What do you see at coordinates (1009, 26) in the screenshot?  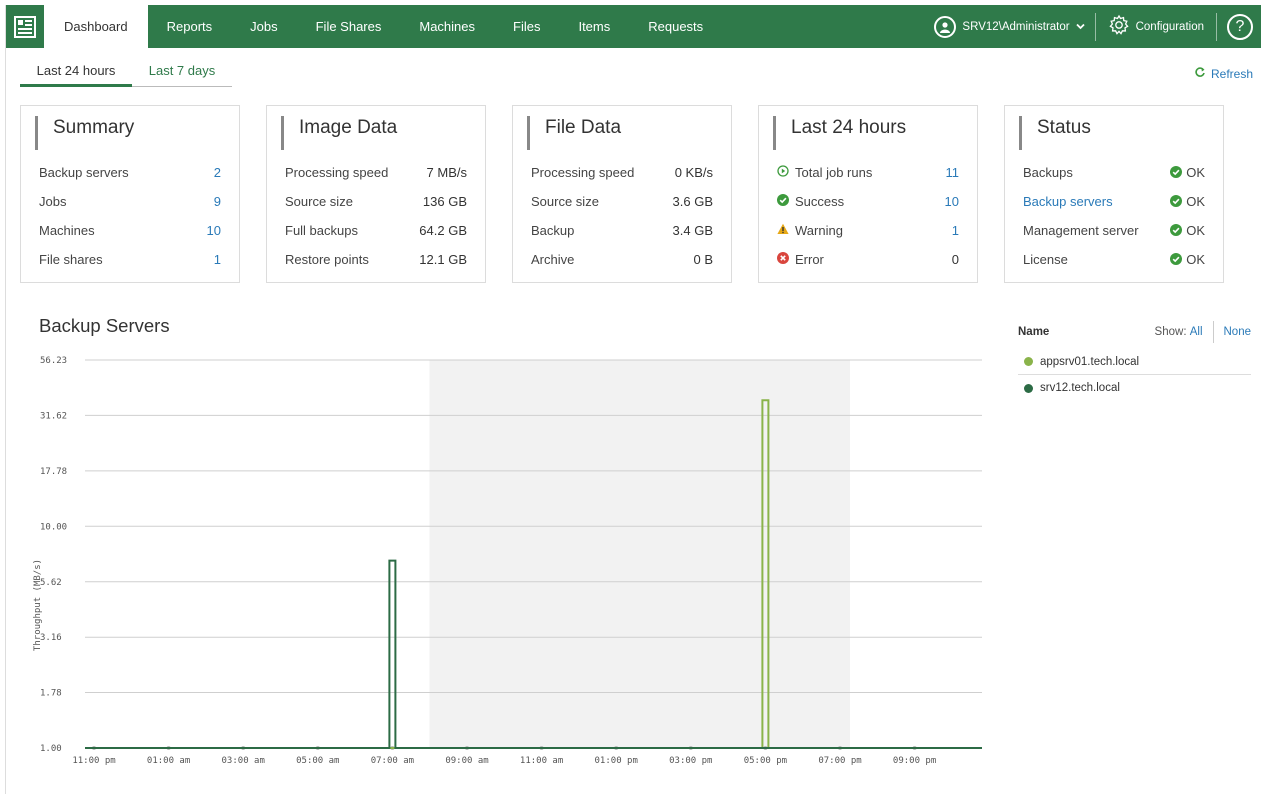 I see `user-menu: SRV12\Administrator` at bounding box center [1009, 26].